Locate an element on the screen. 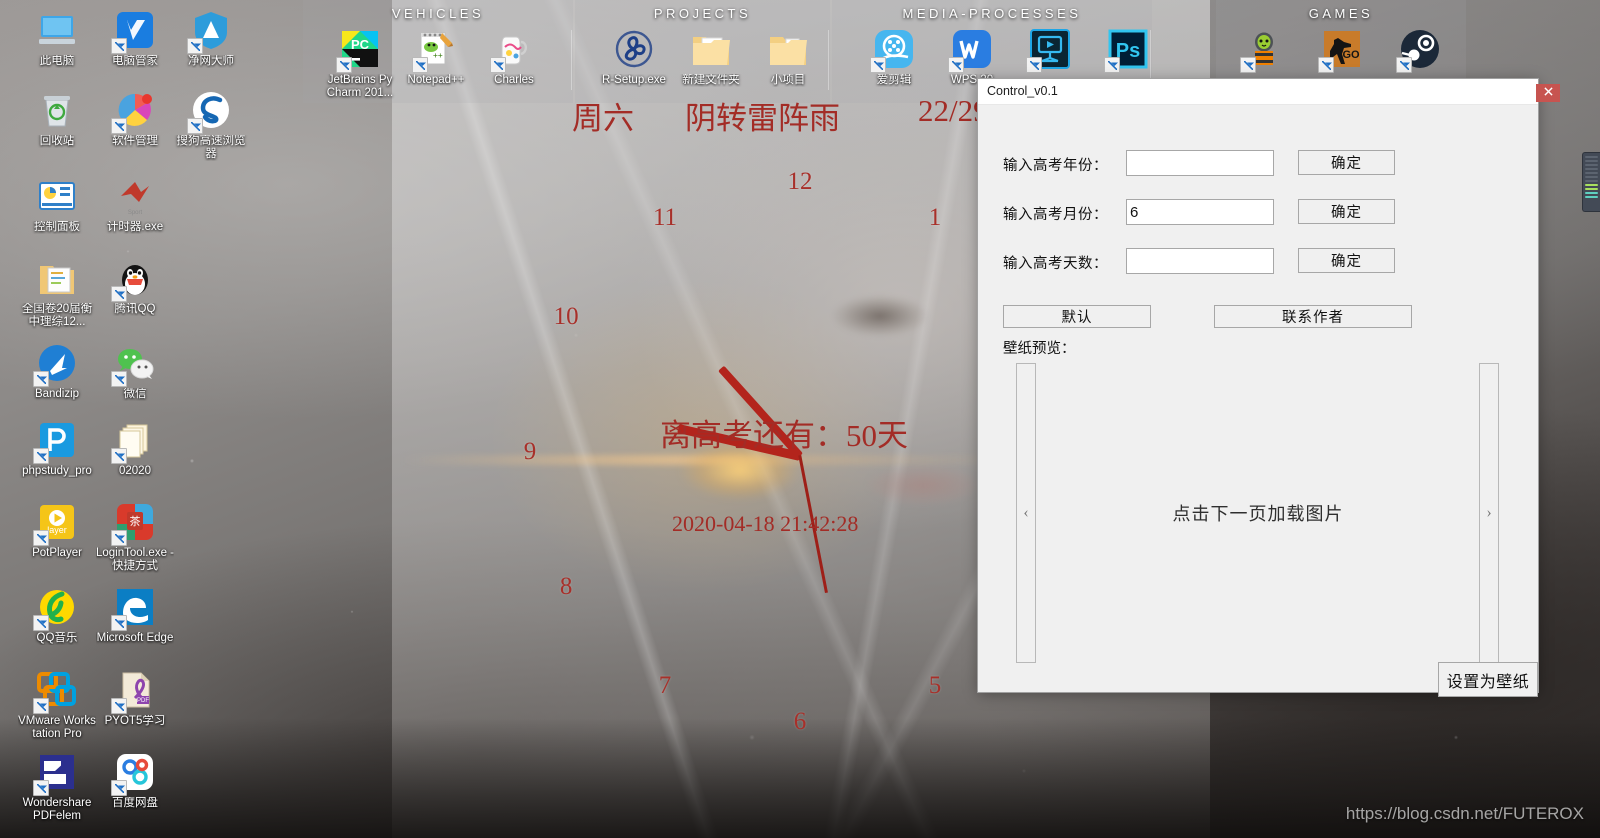 The image size is (1600, 838). window-titlebar: Control_v0.1 is located at coordinates (1269, 92).